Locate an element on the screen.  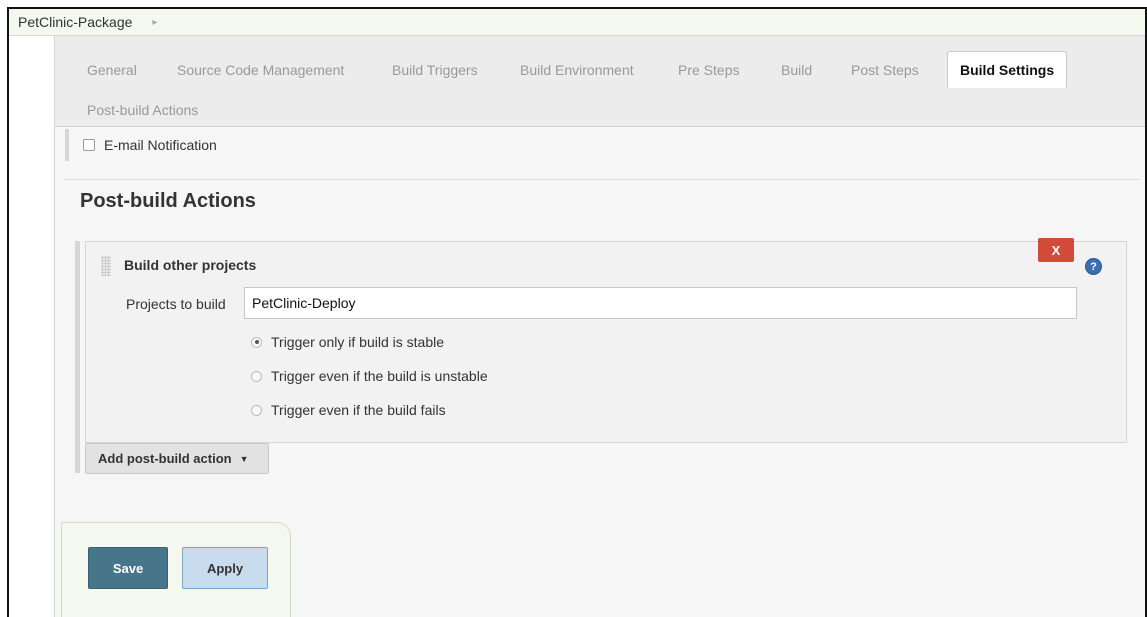
tab-build: Build is located at coordinates (796, 70).